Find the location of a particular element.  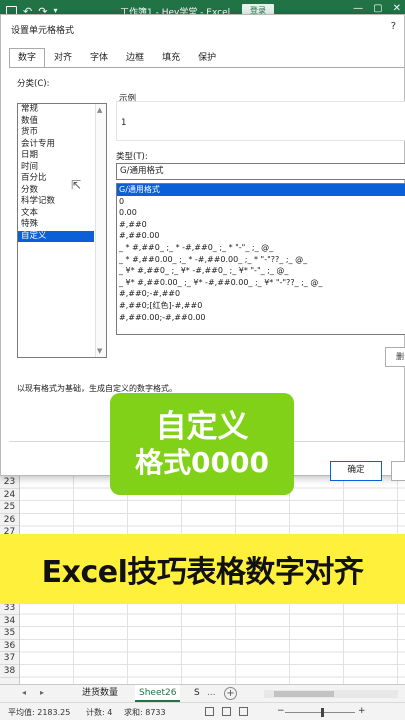

delete-button: 删 is located at coordinates (395, 357).